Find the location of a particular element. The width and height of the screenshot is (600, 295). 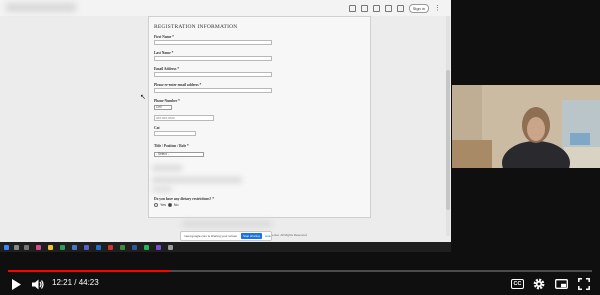

time-display: 12:21 / 44:23 is located at coordinates (75, 282).